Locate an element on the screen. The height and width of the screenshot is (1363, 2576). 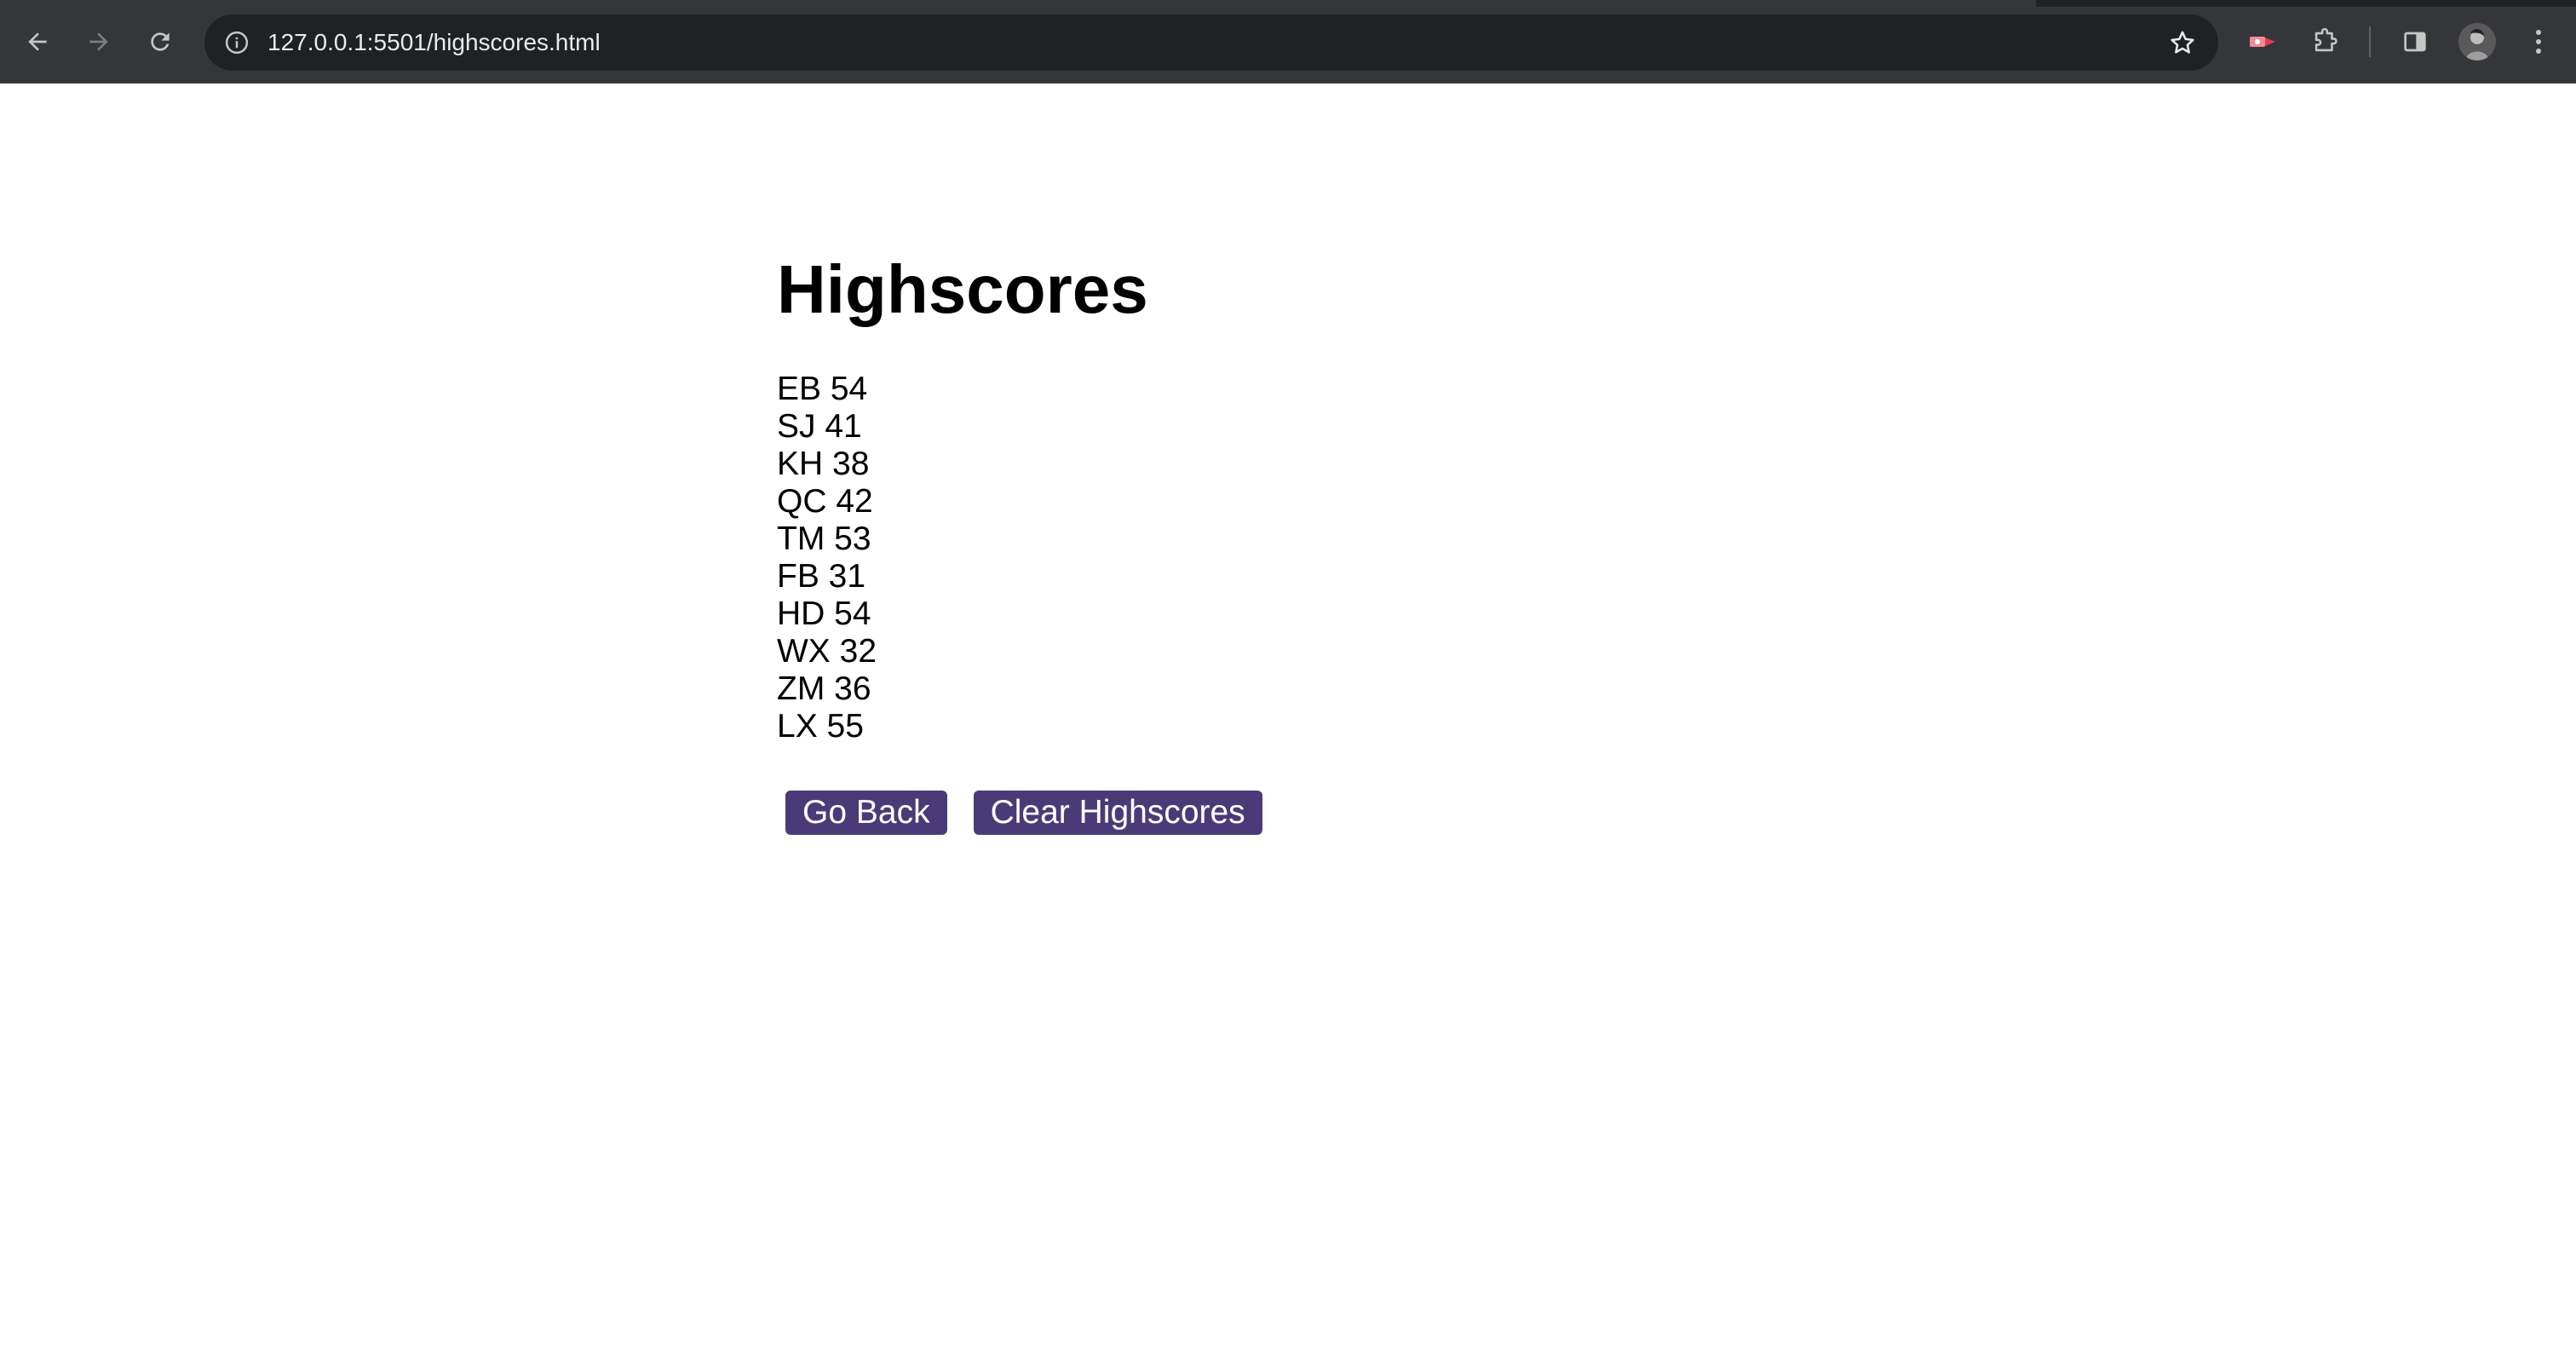
info-icon is located at coordinates (237, 42).